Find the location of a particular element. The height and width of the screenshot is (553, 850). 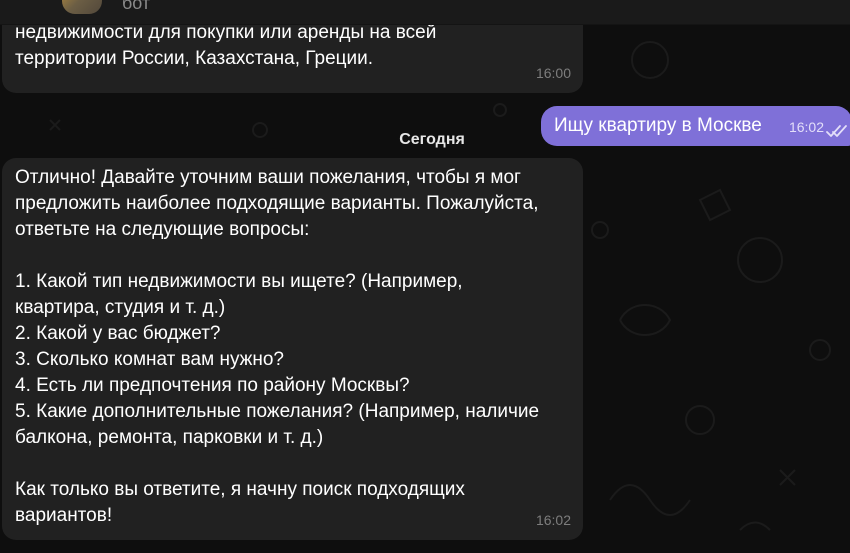

bot-avatar-icon is located at coordinates (82, 7).